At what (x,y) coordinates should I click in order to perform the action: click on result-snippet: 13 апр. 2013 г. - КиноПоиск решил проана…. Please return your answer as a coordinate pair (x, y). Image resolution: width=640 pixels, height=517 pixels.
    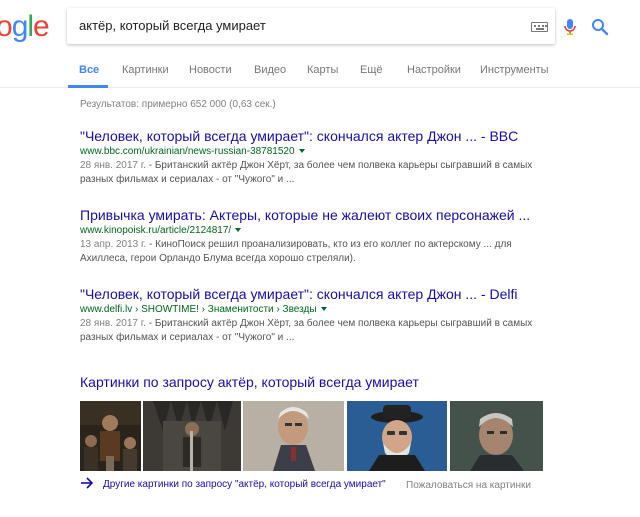
    Looking at the image, I should click on (320, 245).